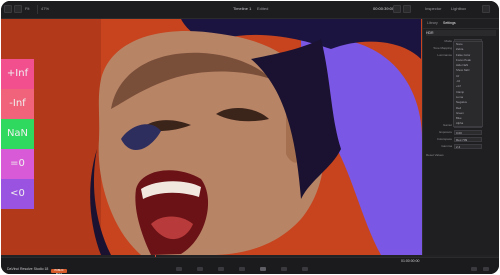 The image size is (500, 275). I want to click on setting-label: Colorspace, so click(444, 139).